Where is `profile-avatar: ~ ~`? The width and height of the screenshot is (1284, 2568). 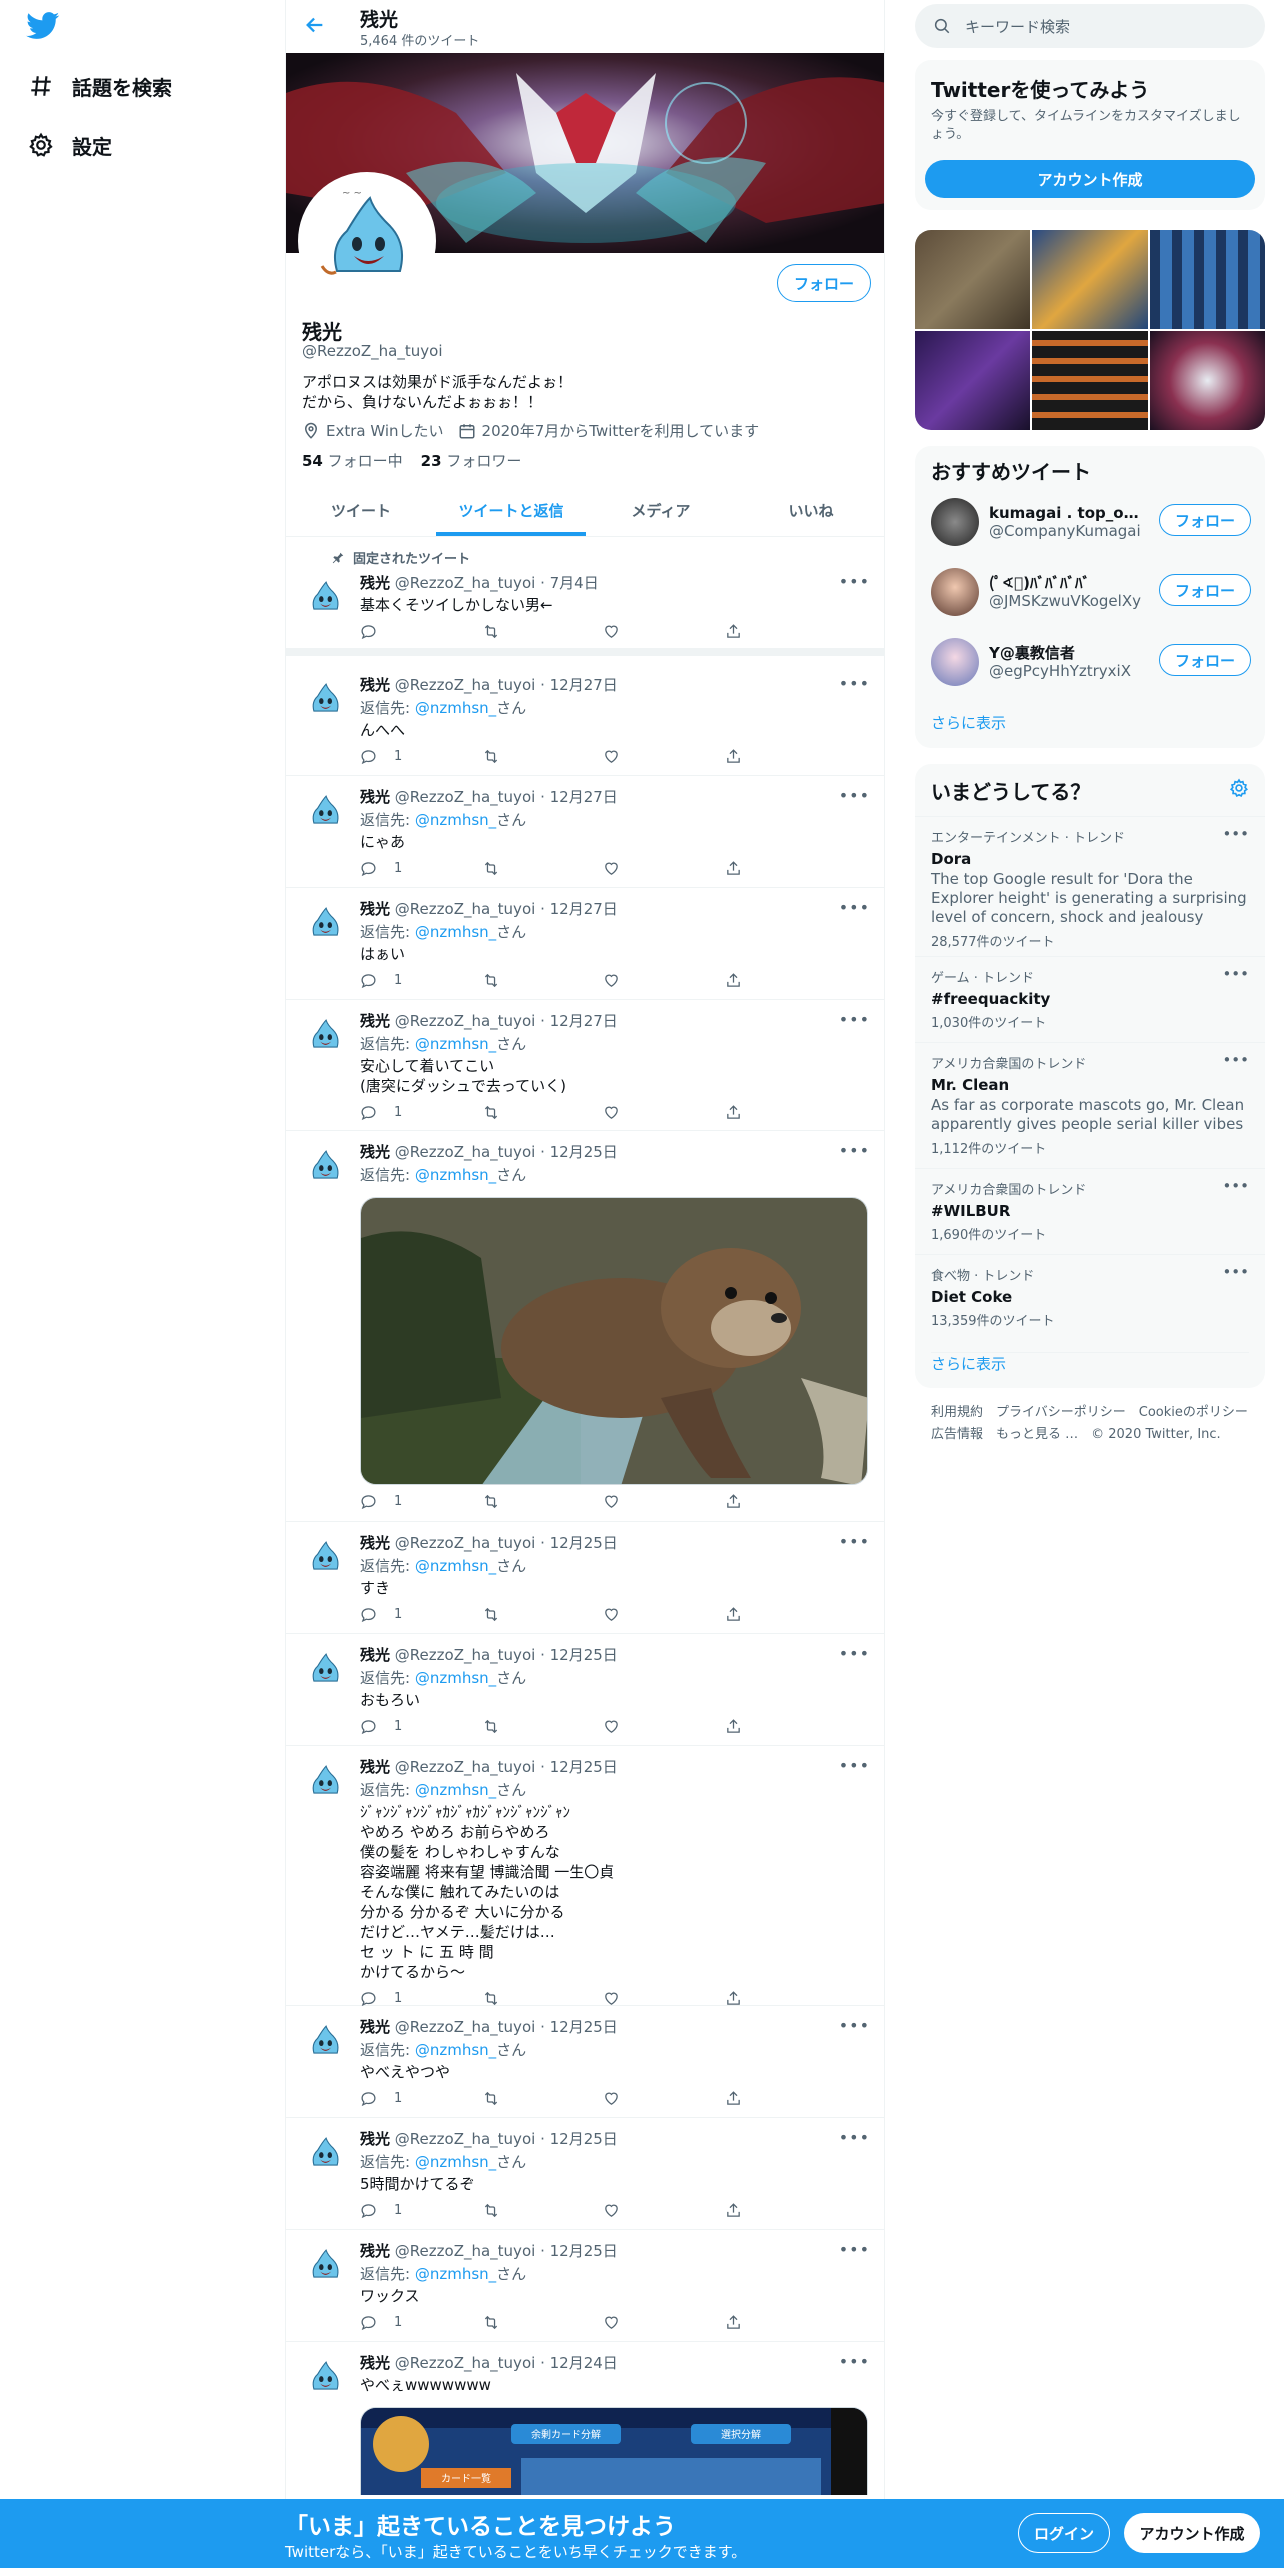 profile-avatar: ~ ~ is located at coordinates (367, 241).